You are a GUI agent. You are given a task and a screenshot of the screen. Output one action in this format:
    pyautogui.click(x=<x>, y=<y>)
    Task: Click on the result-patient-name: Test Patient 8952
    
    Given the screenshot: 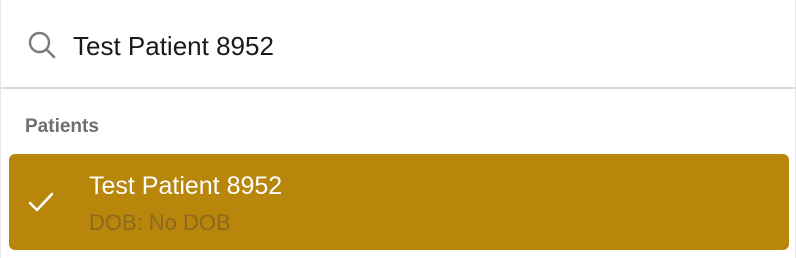 What is the action you would take?
    pyautogui.click(x=186, y=186)
    